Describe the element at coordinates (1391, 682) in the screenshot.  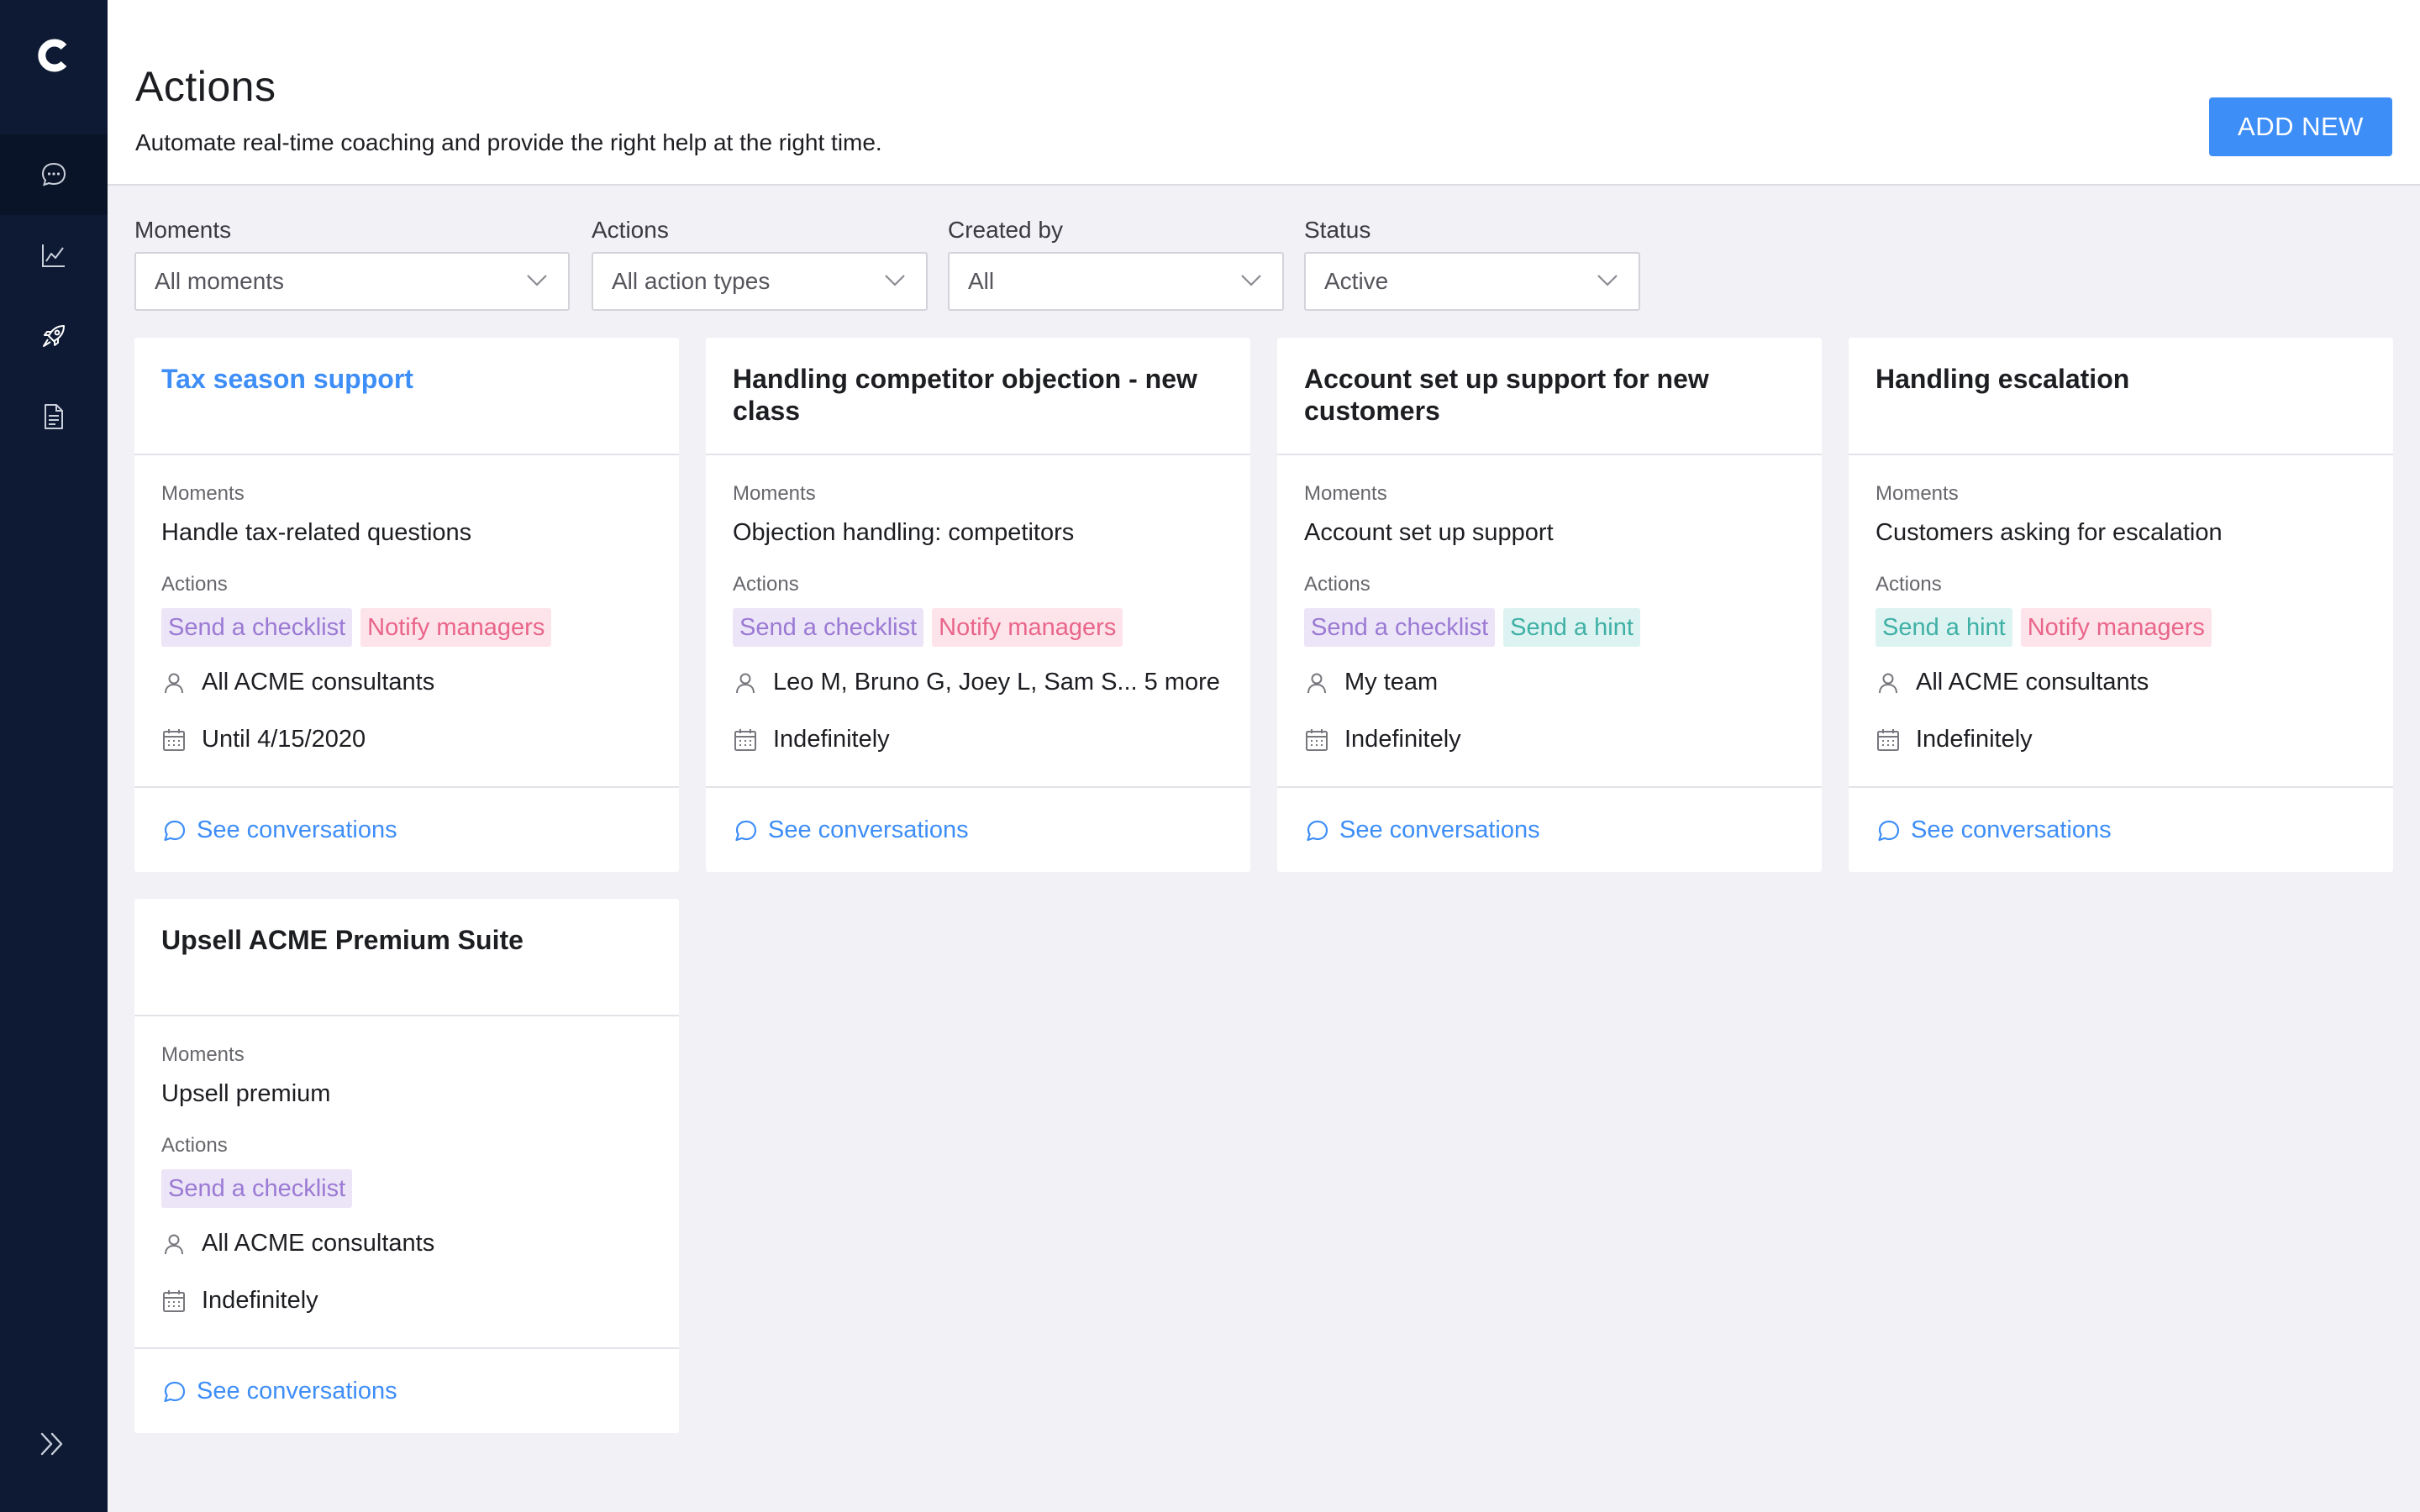
I see `audience-value: My team` at that location.